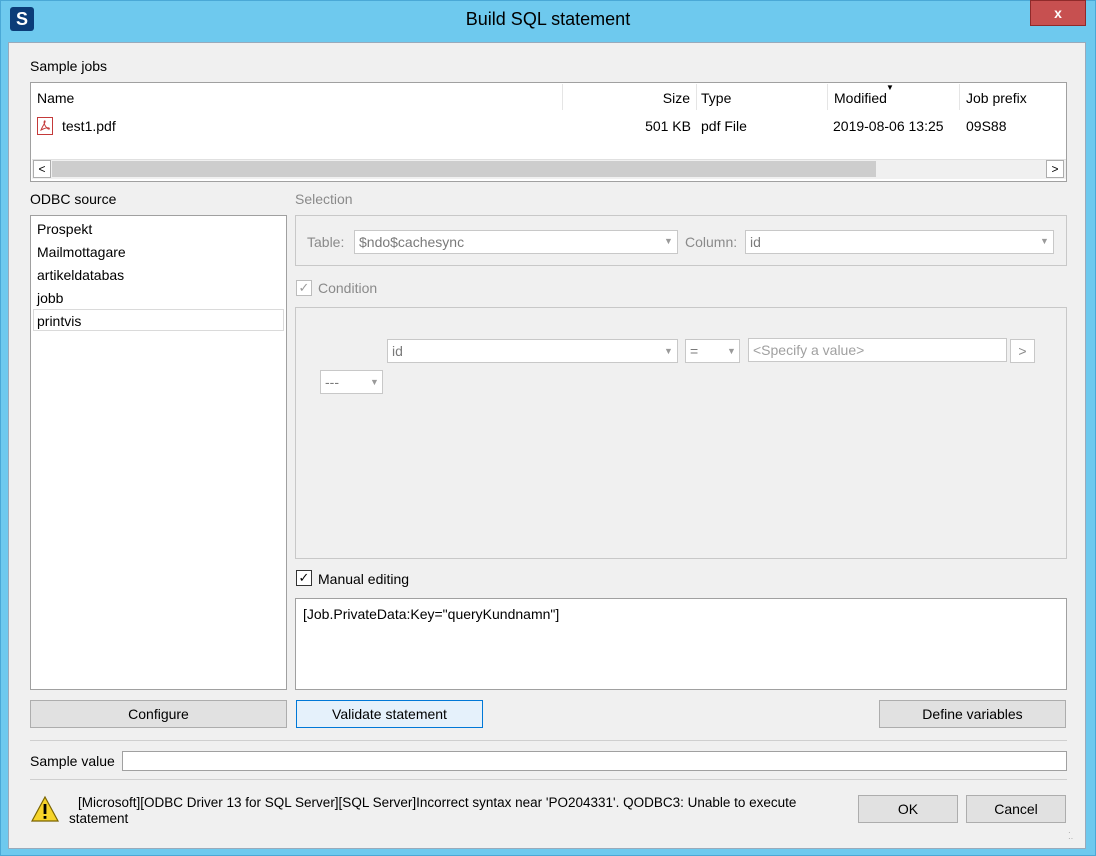  Describe the element at coordinates (73, 199) in the screenshot. I see `odbc-source-label: ODBC source` at that location.